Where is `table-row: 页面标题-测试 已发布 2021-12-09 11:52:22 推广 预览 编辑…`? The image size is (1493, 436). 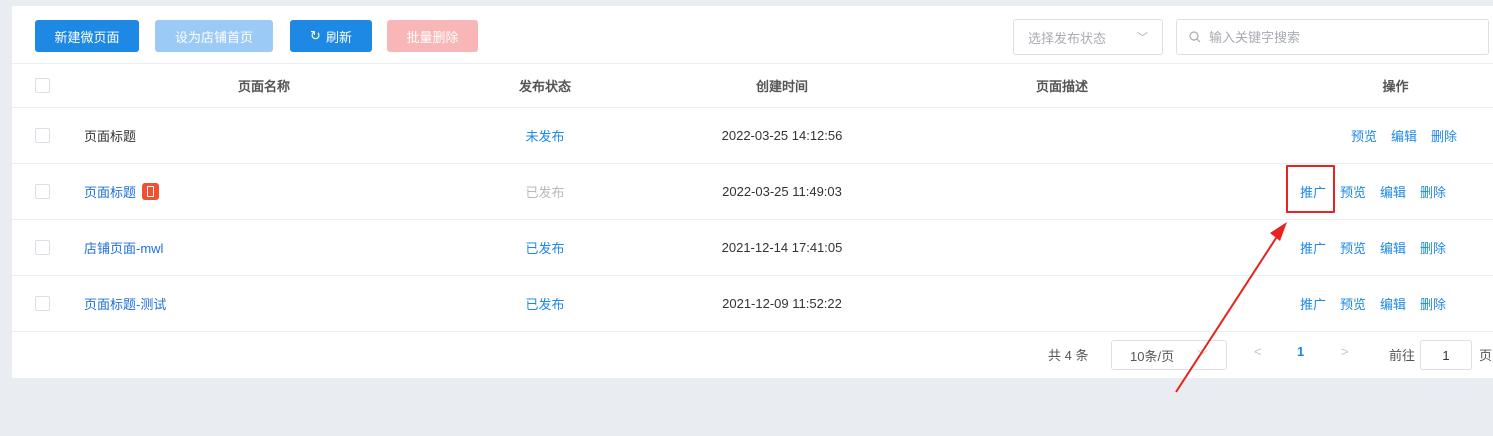
table-row: 页面标题-测试 已发布 2021-12-09 11:52:22 推广 预览 编辑… is located at coordinates (752, 303).